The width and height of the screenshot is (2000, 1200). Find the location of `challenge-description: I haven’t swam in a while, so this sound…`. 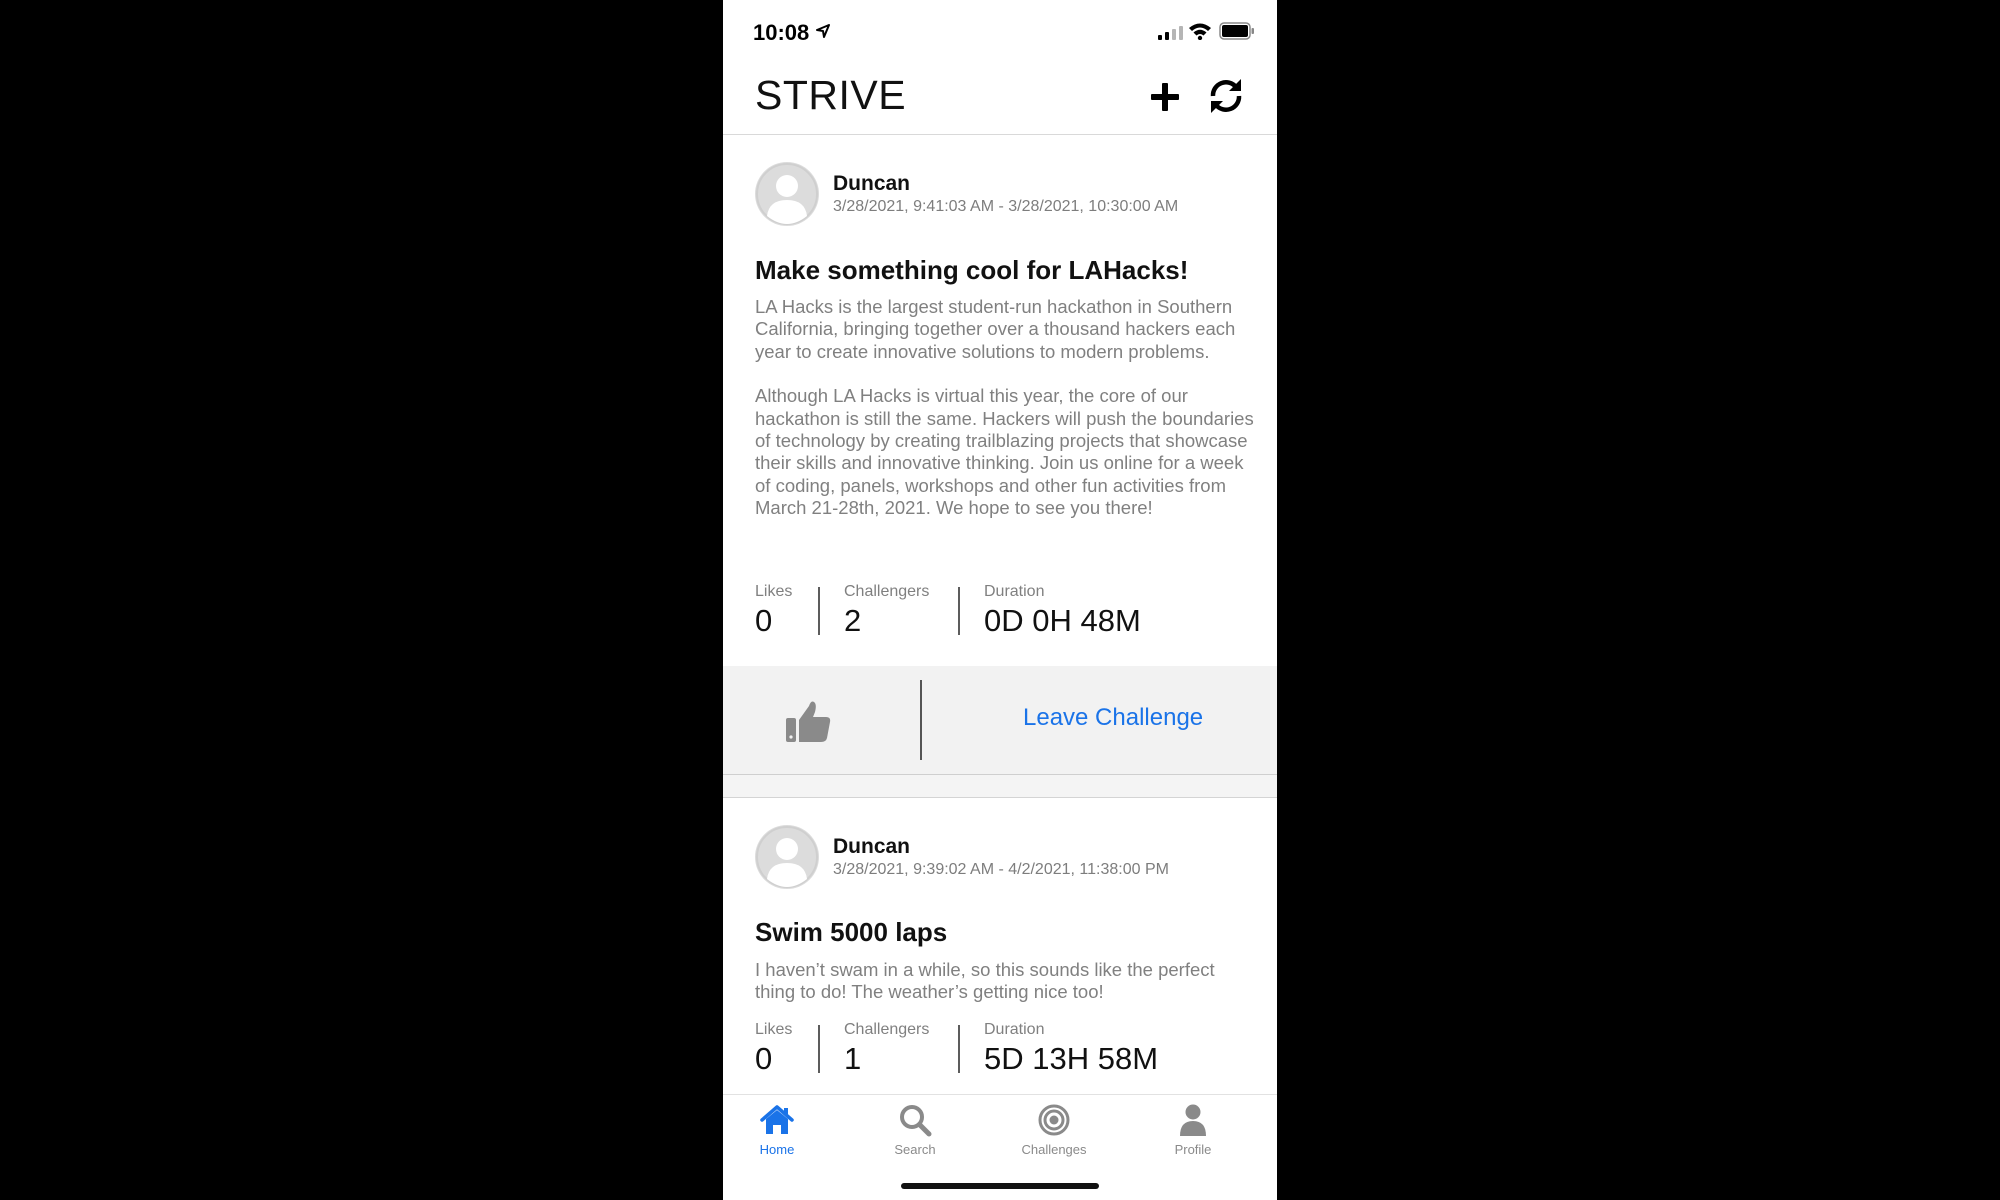

challenge-description: I haven’t swam in a while, so this sound… is located at coordinates (1005, 992).